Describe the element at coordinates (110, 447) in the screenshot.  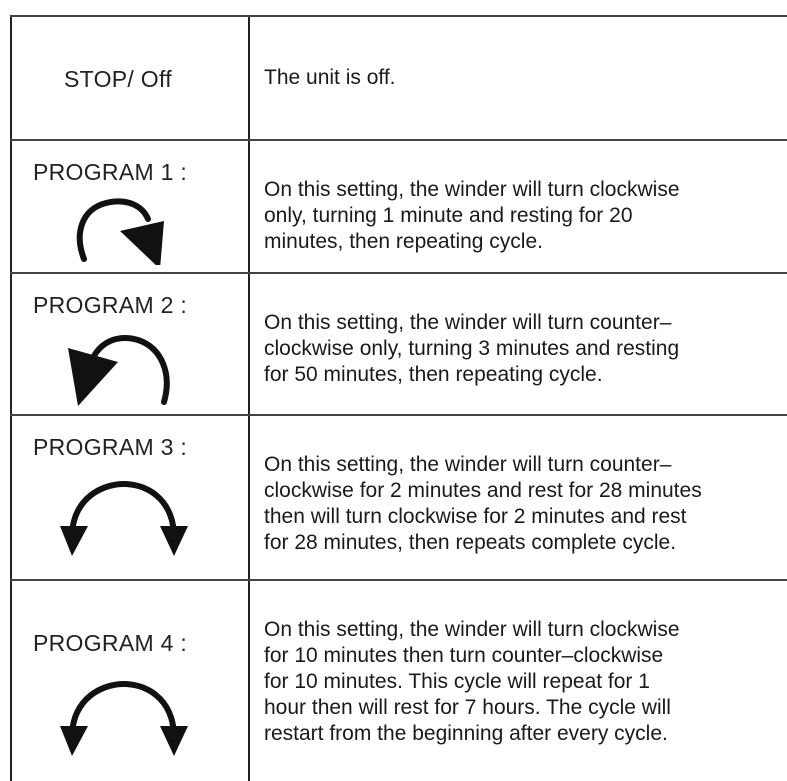
I see `row-label: PROGRAM 3 :` at that location.